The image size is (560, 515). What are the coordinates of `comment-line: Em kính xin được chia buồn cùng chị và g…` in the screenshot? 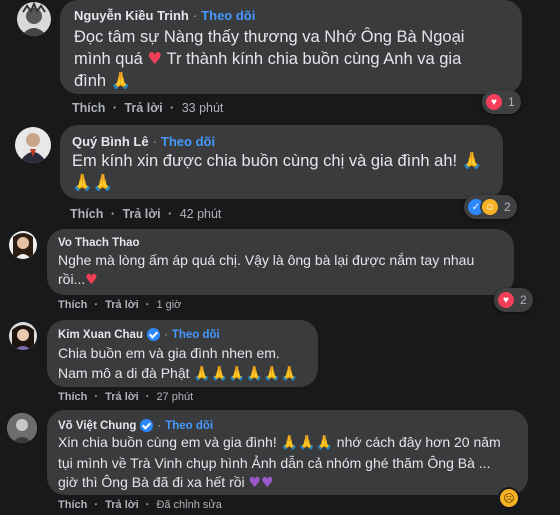 It's located at (265, 161).